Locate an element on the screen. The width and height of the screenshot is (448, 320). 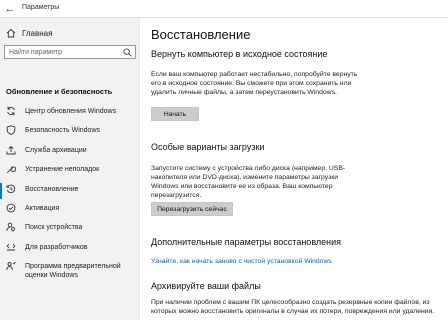
sidebar-item-label: Центр обновления Windows is located at coordinates (71, 111).